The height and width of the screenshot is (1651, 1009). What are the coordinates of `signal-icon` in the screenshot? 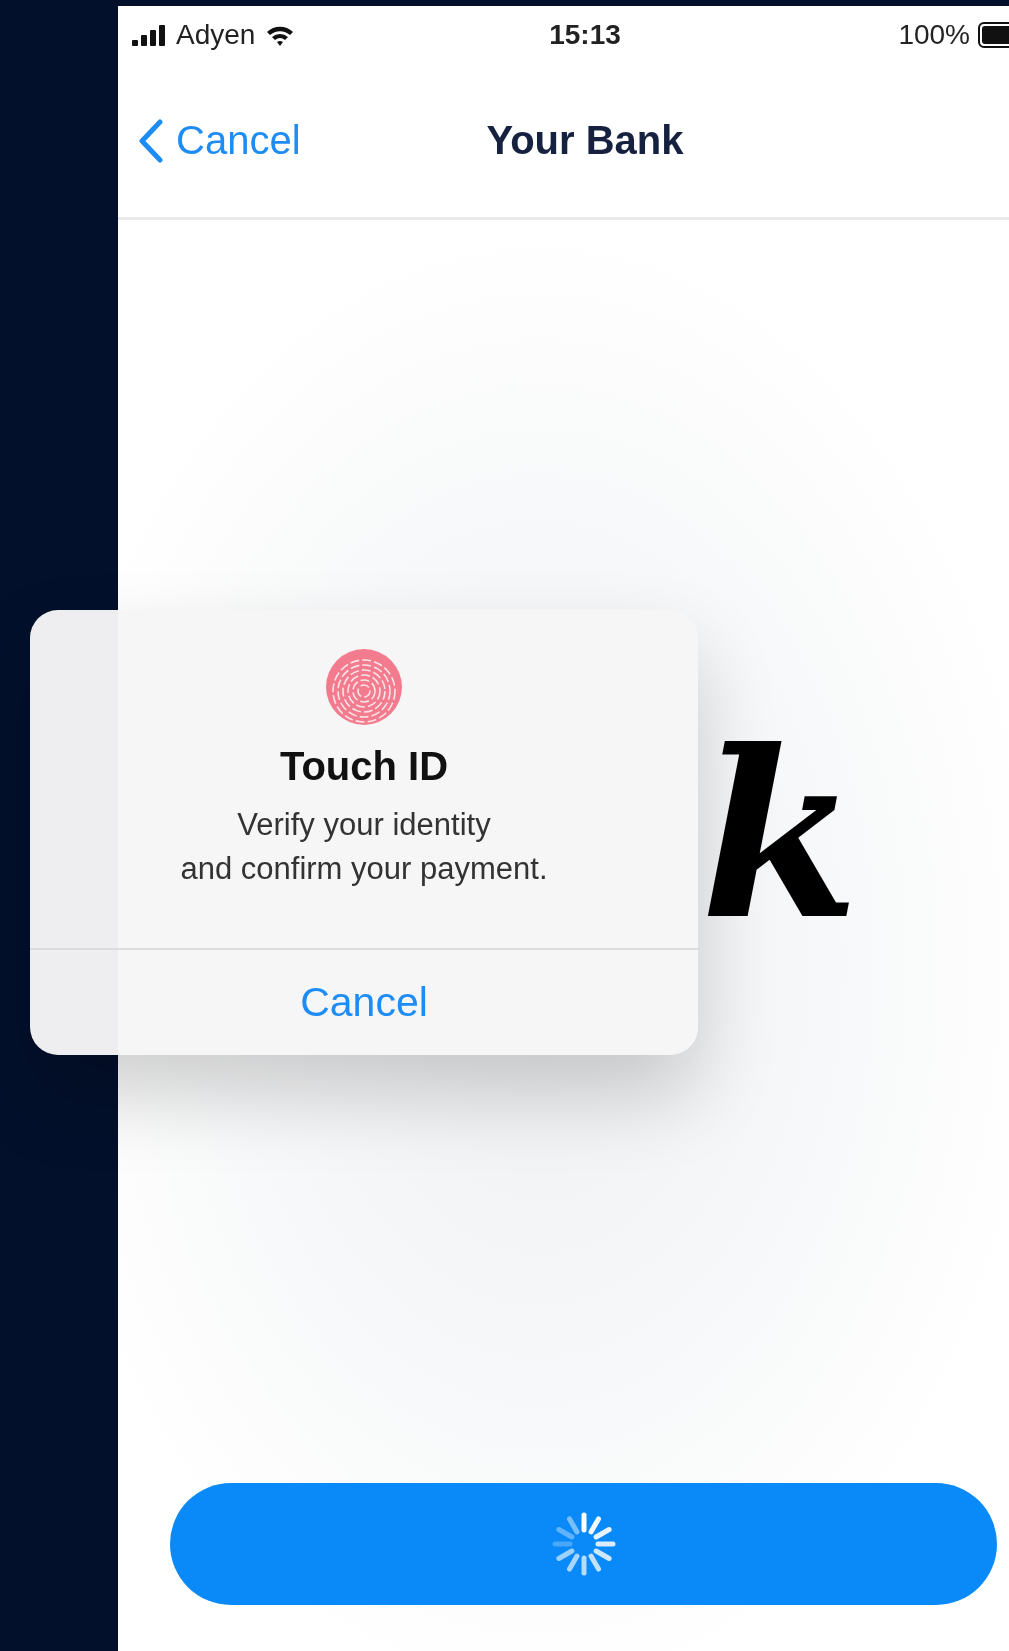 It's located at (149, 35).